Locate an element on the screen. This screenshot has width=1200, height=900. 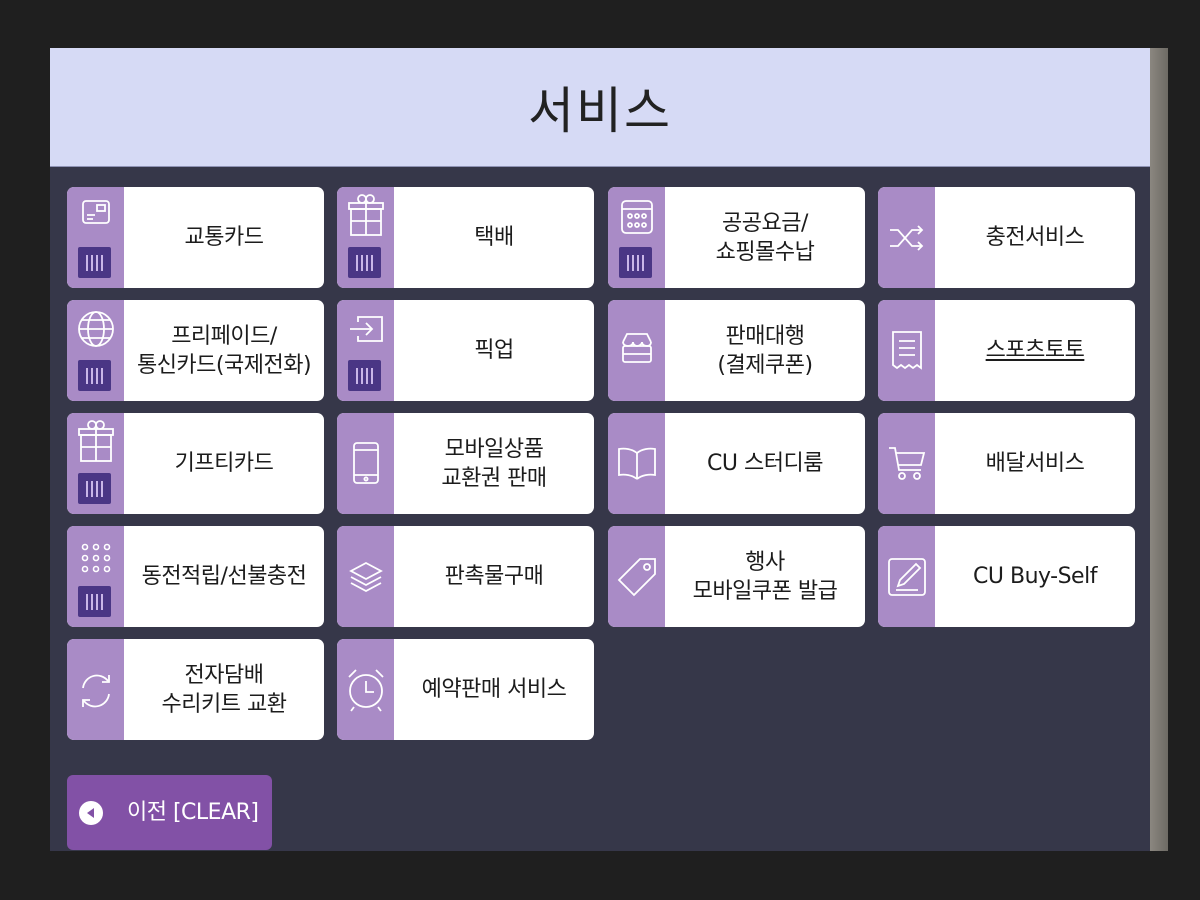
cart-icon is located at coordinates (906, 463).